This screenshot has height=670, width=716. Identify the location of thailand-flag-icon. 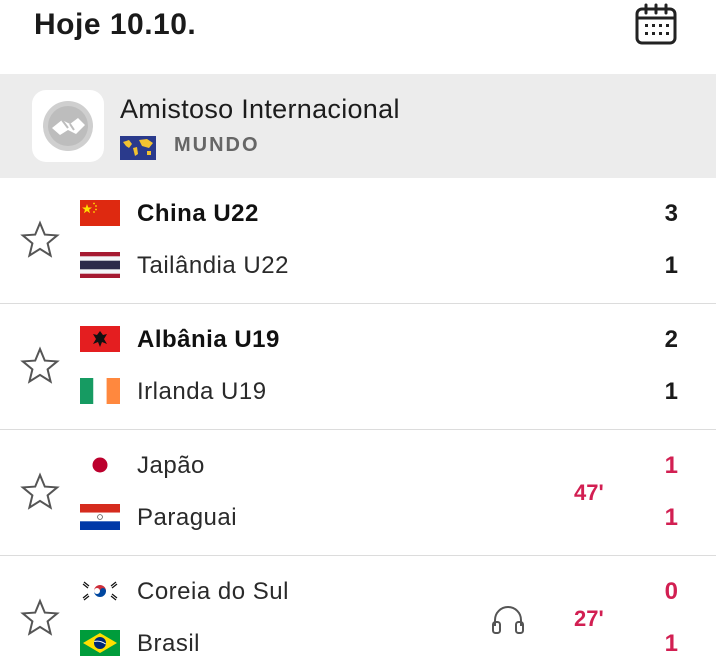
(100, 265).